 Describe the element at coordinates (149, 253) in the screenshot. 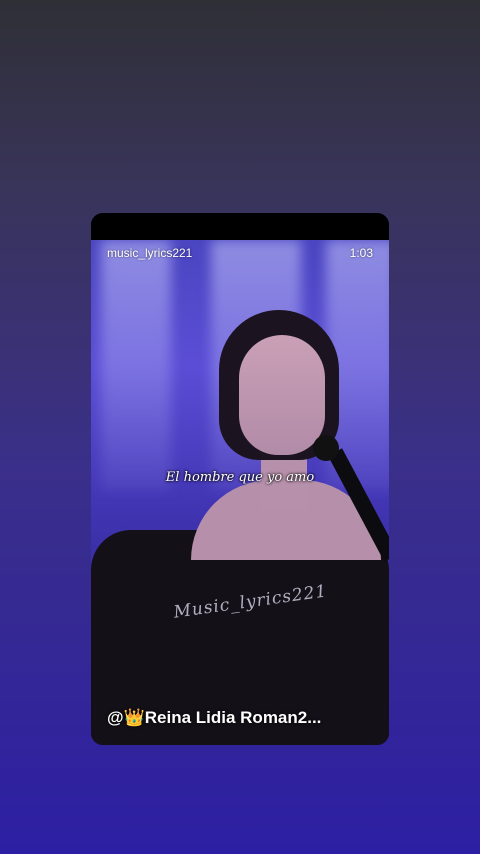

I see `story-username: music_lyrics221` at that location.